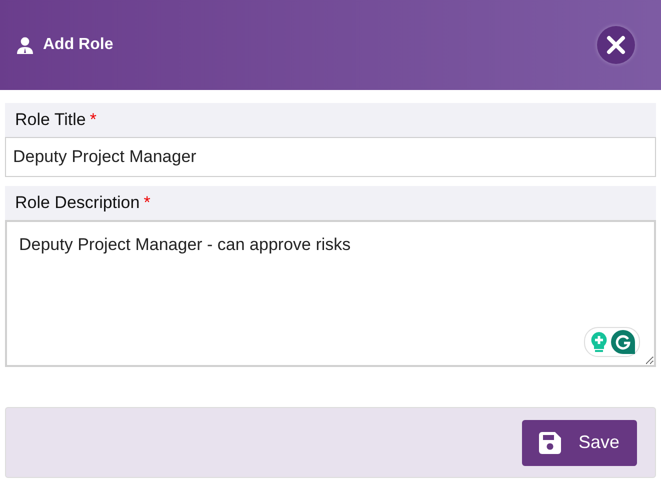 The width and height of the screenshot is (661, 491). I want to click on close-button, so click(616, 45).